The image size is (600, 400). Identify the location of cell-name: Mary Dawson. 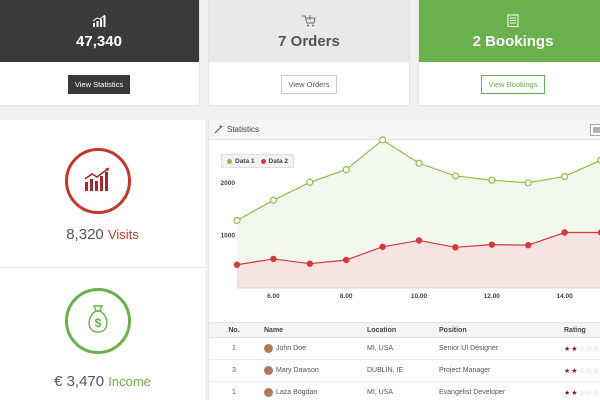
(291, 370).